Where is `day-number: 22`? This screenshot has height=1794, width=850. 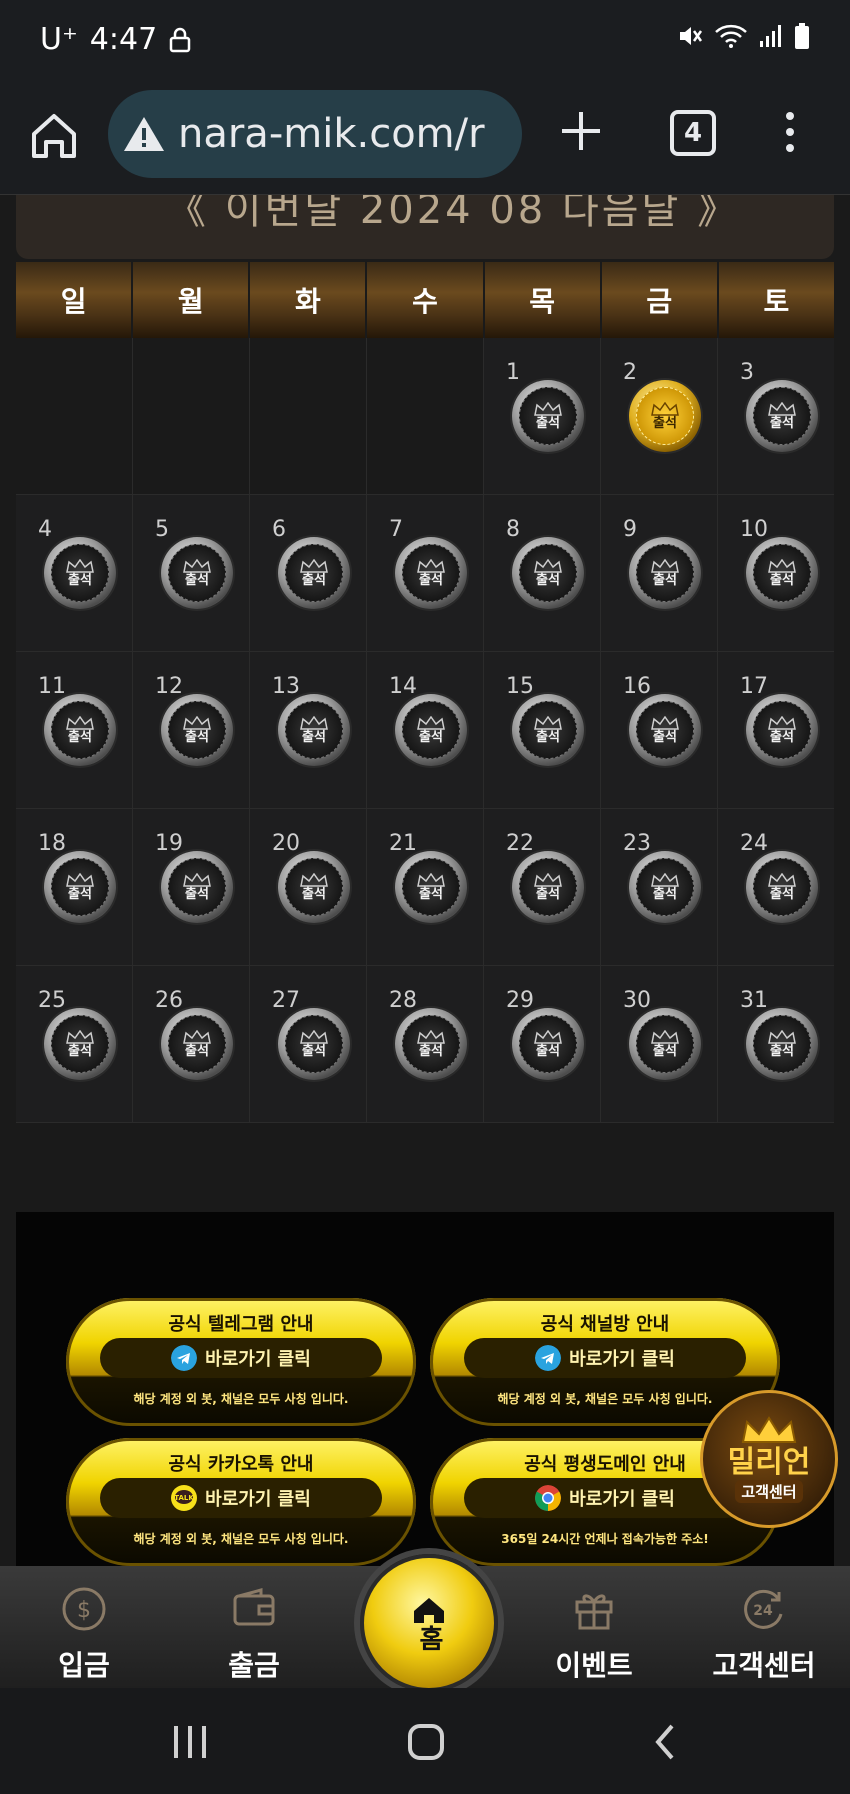 day-number: 22 is located at coordinates (520, 843).